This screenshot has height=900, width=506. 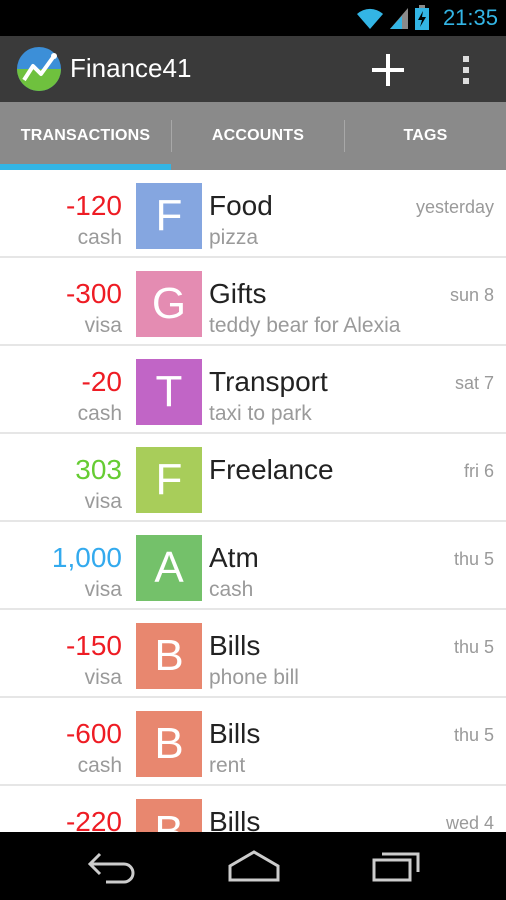 What do you see at coordinates (271, 469) in the screenshot?
I see `transaction-category: Freelance` at bounding box center [271, 469].